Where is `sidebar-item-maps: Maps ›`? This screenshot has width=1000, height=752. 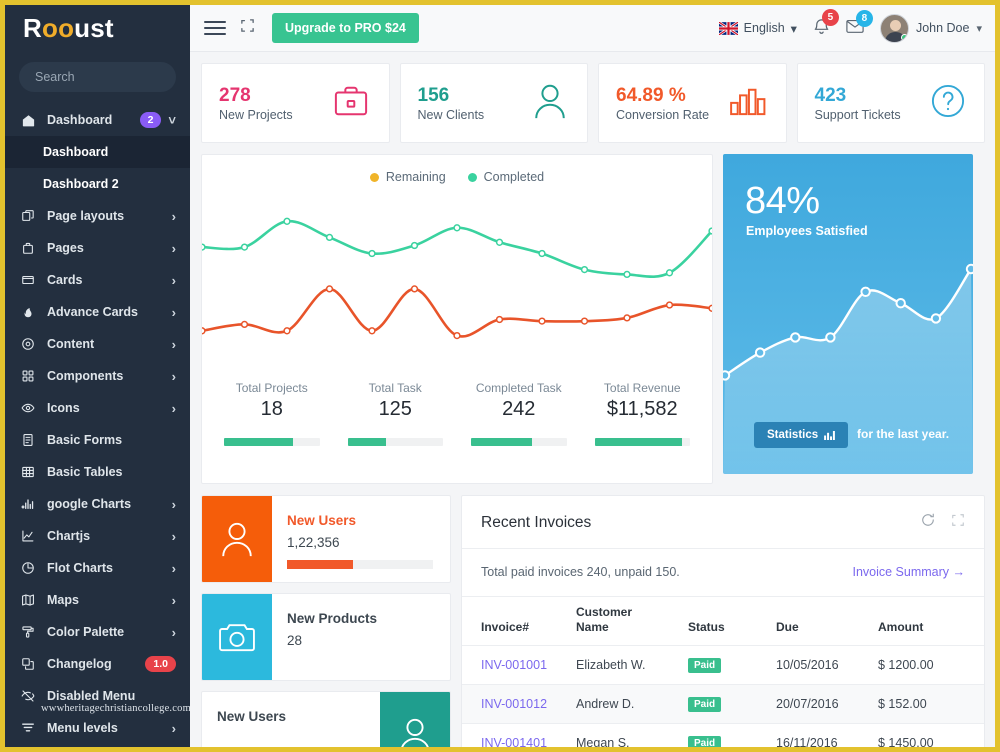 sidebar-item-maps: Maps › is located at coordinates (97, 600).